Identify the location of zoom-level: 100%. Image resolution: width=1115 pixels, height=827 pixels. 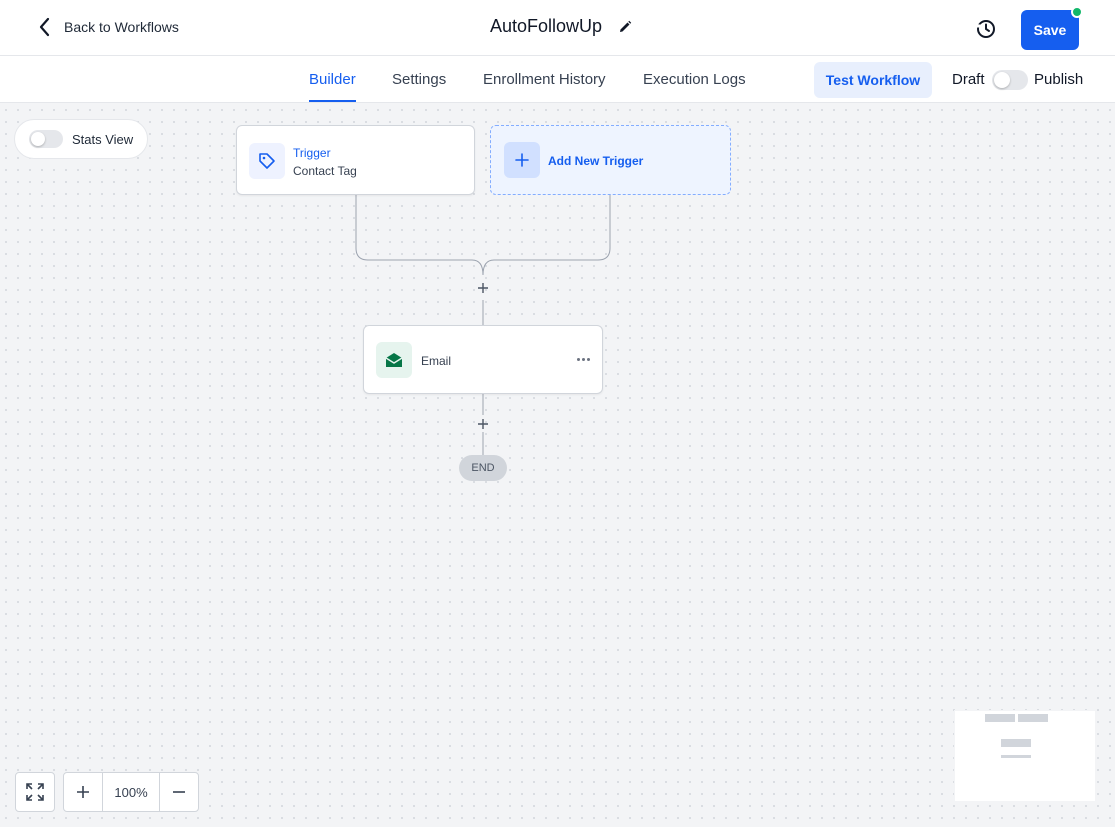
(131, 792).